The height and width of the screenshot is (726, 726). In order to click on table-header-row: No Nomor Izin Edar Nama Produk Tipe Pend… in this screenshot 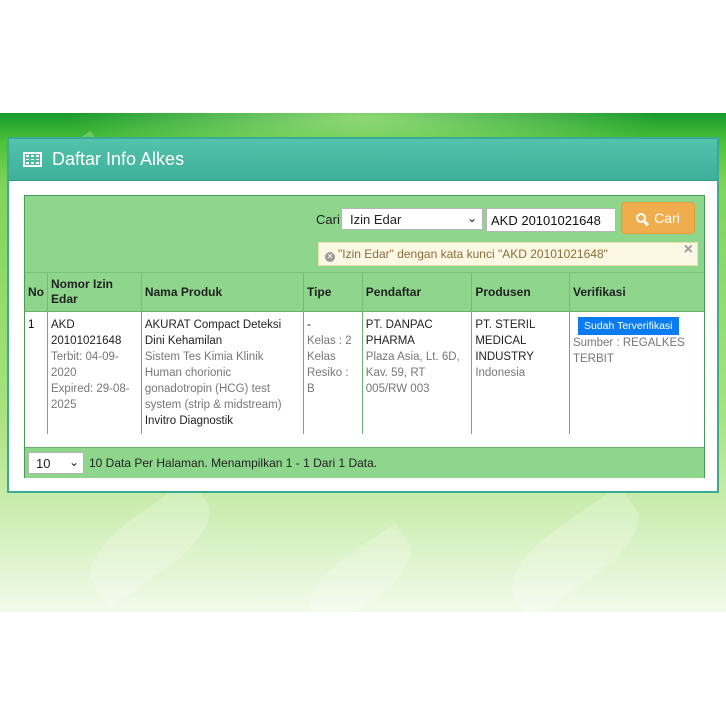, I will do `click(364, 292)`.